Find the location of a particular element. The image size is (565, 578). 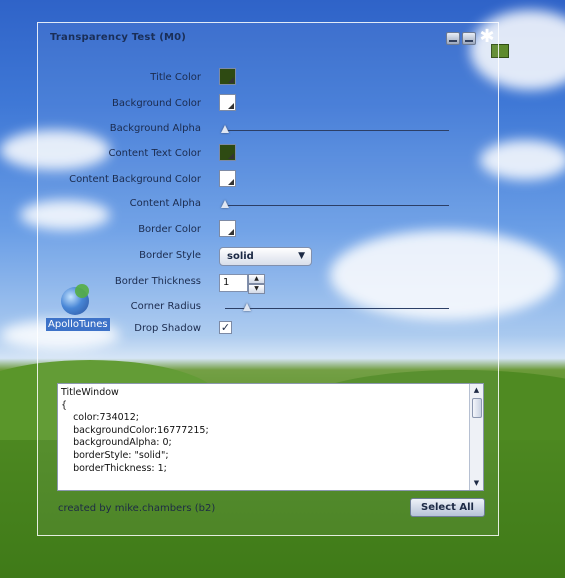

corner-radius-slider is located at coordinates (337, 307).